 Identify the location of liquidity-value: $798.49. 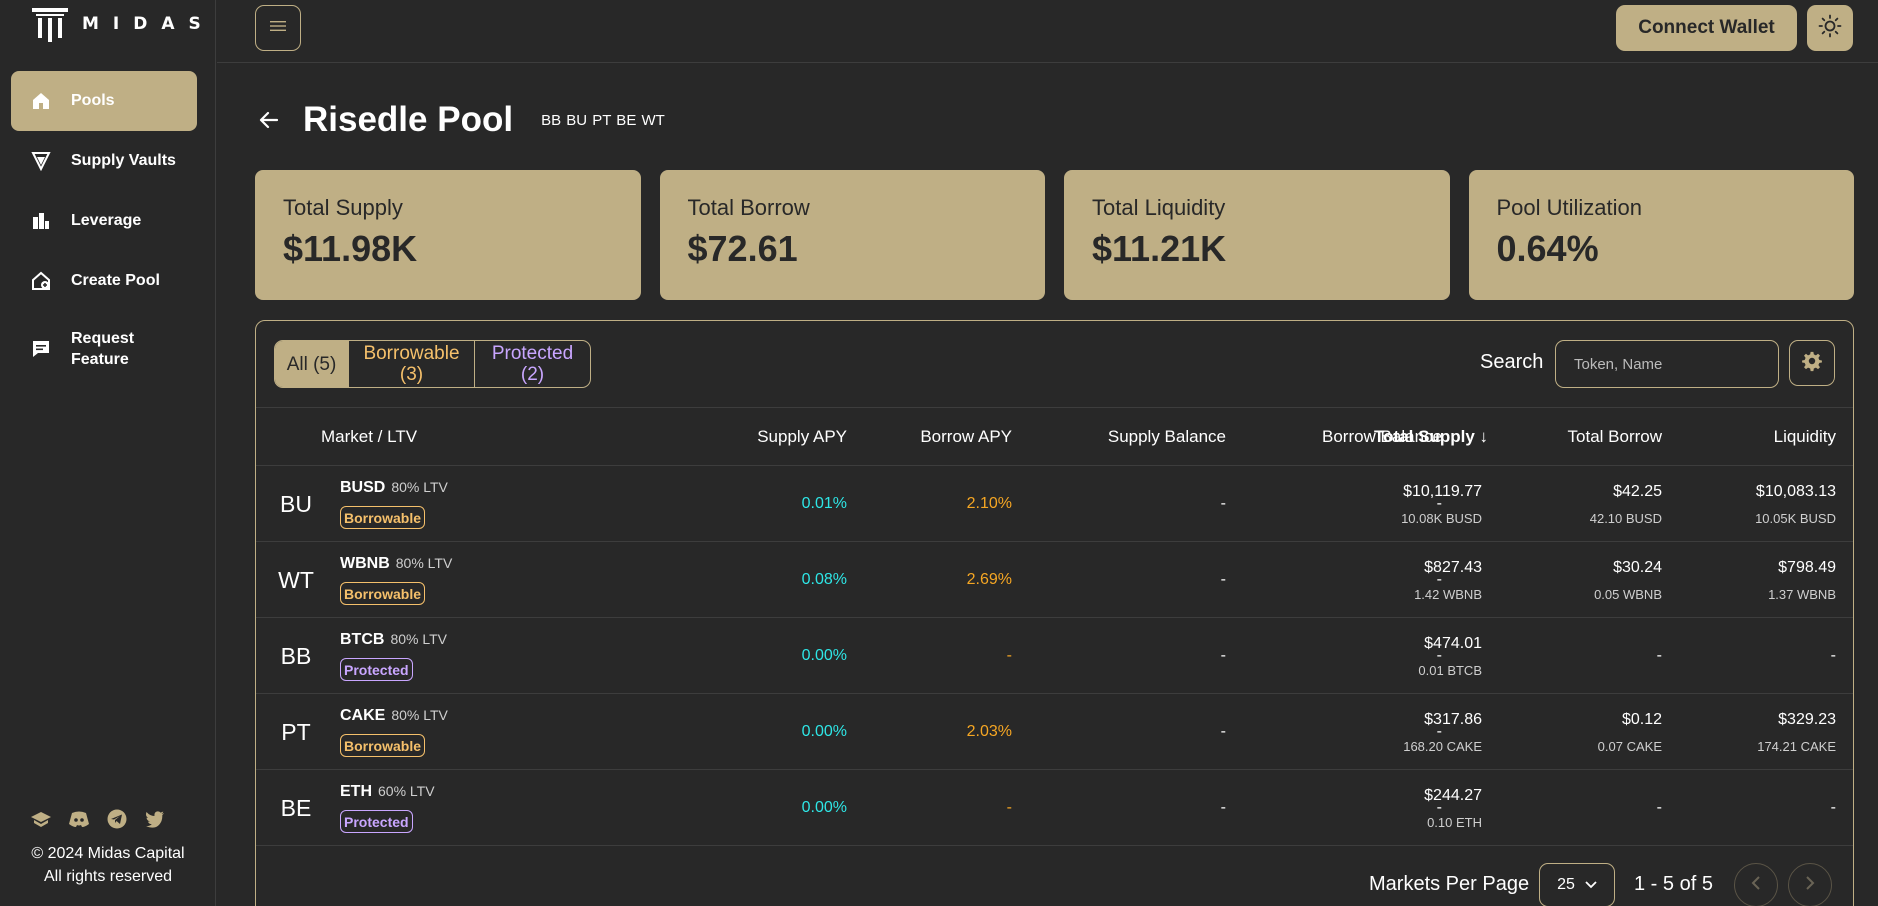
(1807, 567).